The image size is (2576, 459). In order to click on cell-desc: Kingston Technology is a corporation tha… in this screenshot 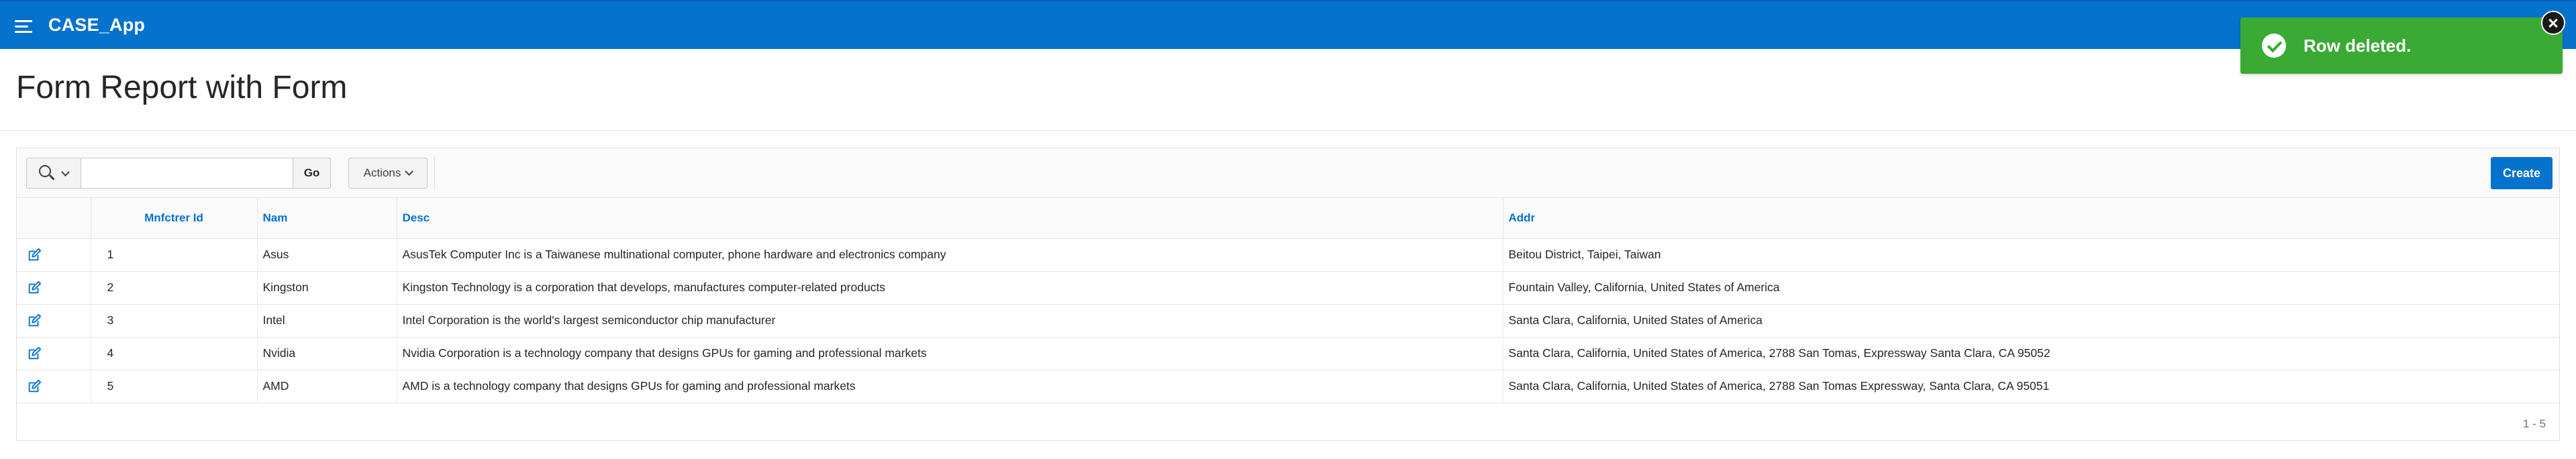, I will do `click(950, 288)`.